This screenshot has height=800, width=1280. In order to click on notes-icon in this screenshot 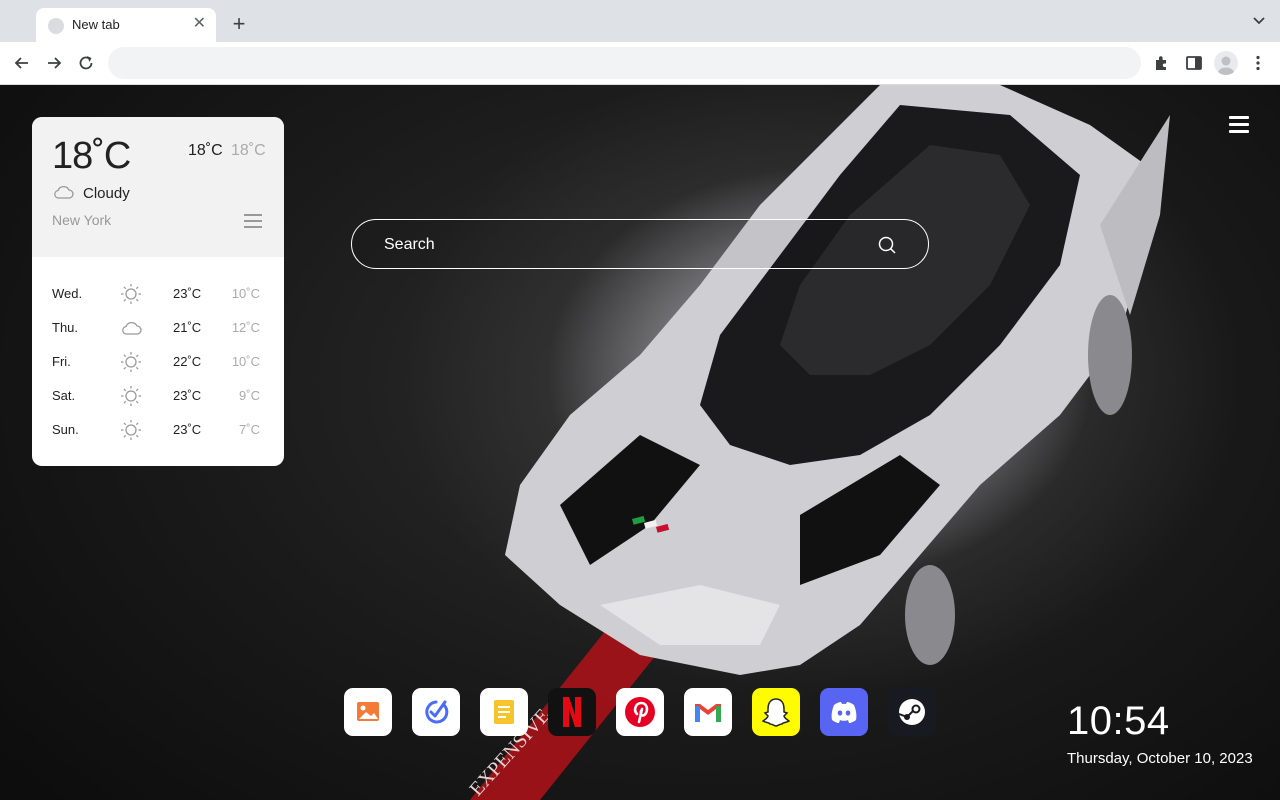, I will do `click(504, 712)`.